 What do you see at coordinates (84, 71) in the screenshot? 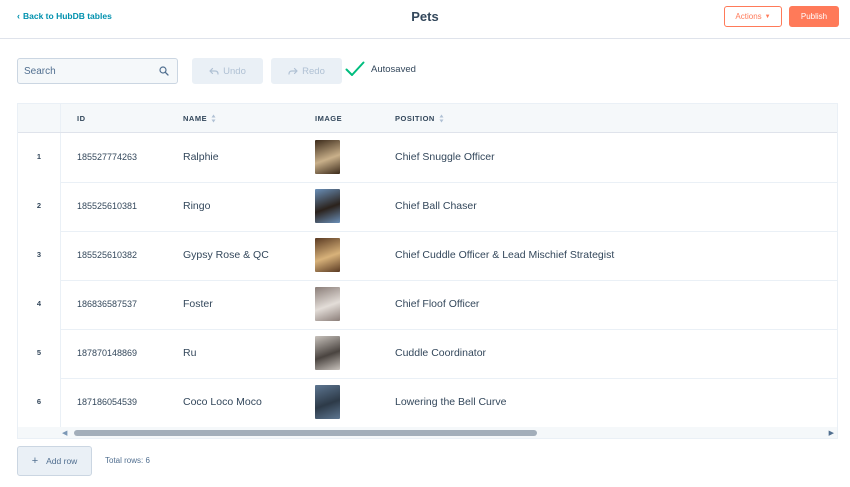
I see `search-input` at bounding box center [84, 71].